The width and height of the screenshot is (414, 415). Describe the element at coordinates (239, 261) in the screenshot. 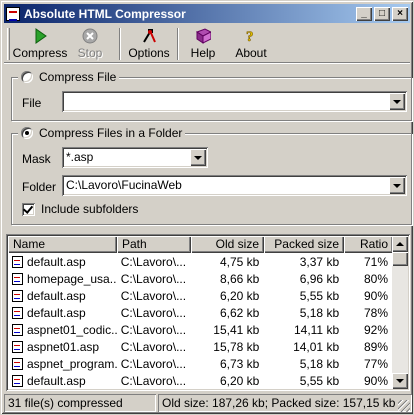

I see `row-old-size: 4,75 kb` at that location.